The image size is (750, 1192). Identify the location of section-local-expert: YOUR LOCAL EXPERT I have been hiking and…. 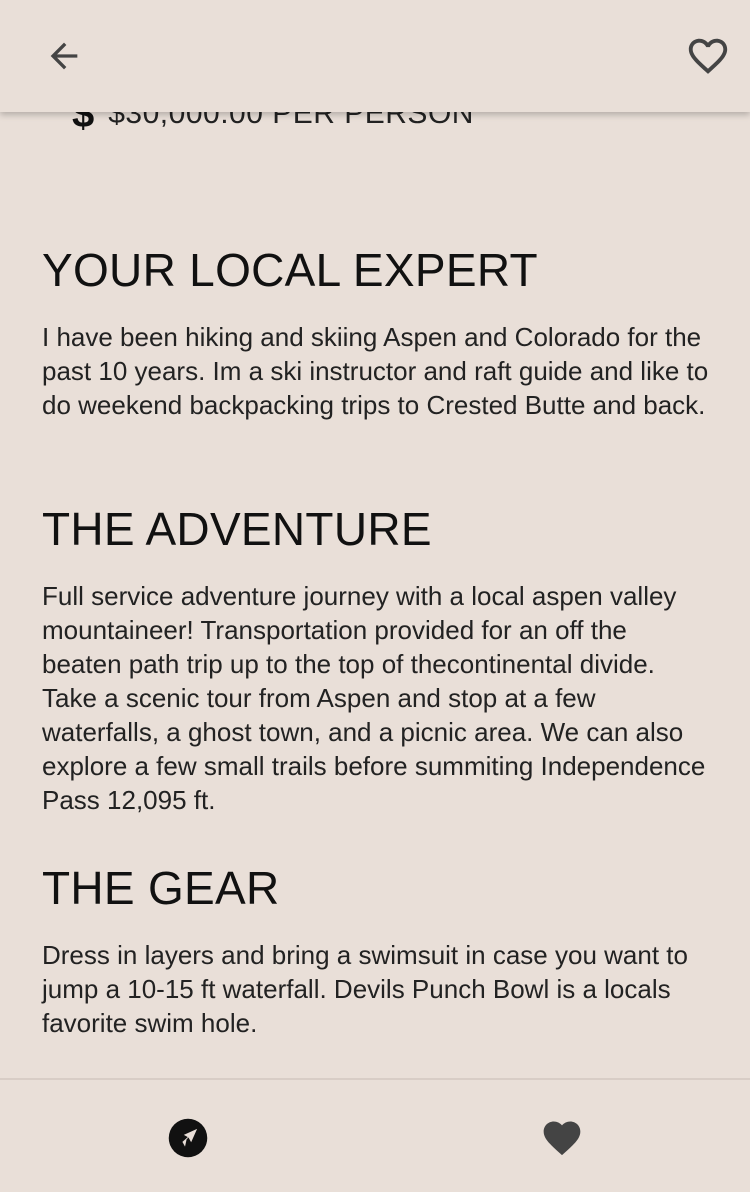
(377, 332).